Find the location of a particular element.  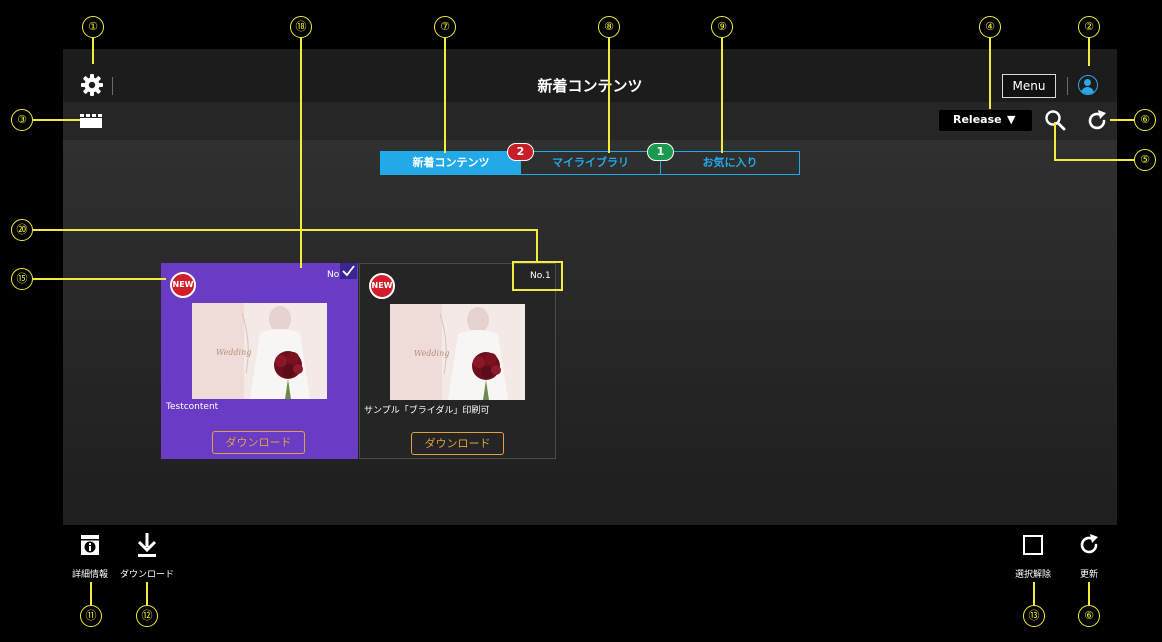

annotation-marker: ⑫ is located at coordinates (147, 616).